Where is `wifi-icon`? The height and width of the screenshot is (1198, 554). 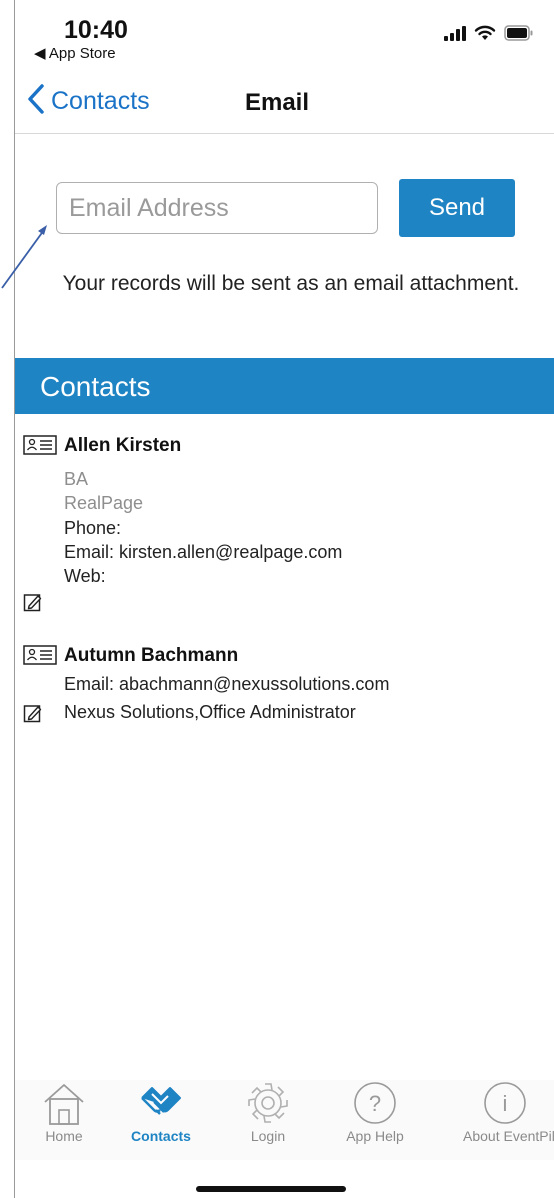
wifi-icon is located at coordinates (485, 32).